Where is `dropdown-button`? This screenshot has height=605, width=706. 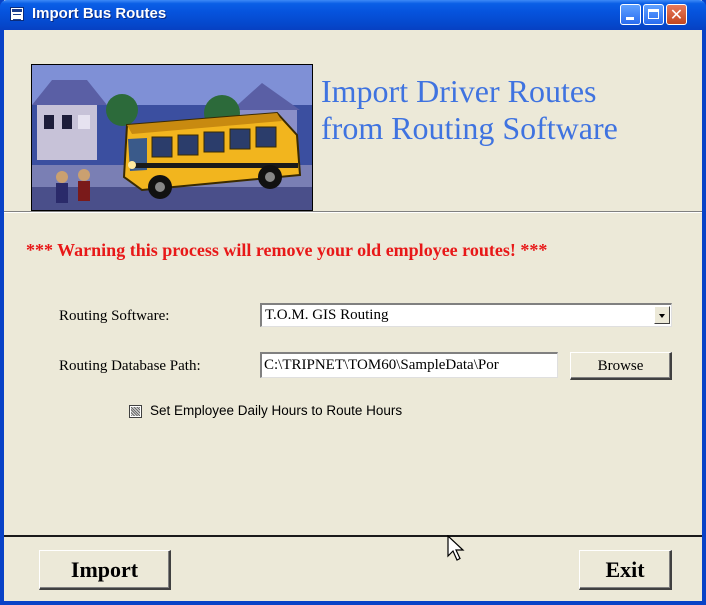
dropdown-button is located at coordinates (662, 315).